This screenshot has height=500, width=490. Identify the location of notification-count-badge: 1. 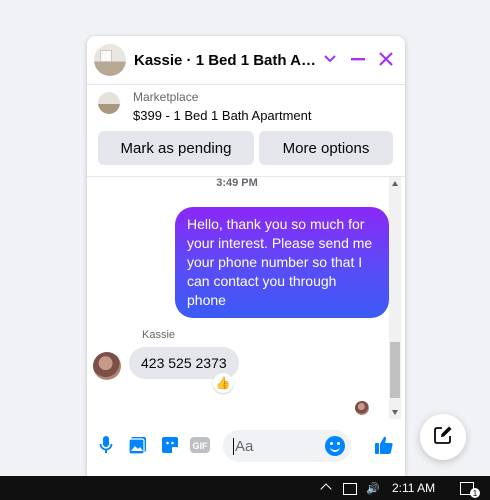
(475, 493).